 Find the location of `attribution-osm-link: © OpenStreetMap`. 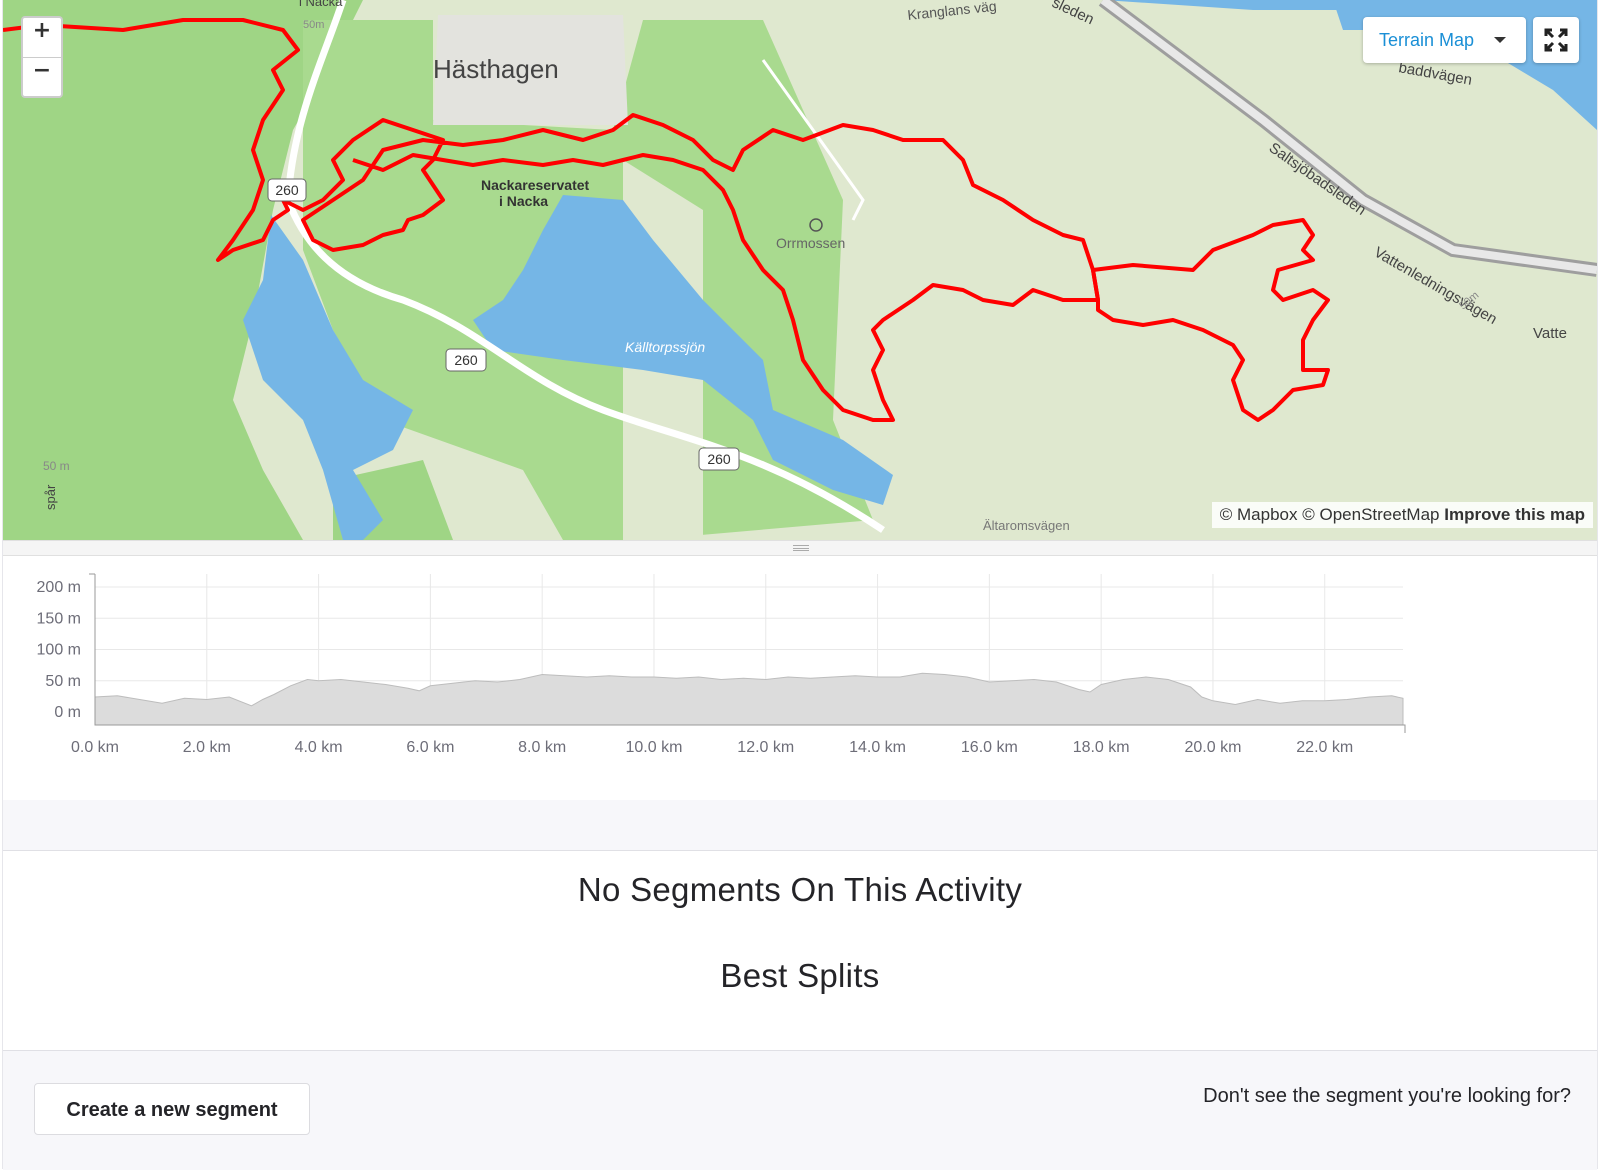

attribution-osm-link: © OpenStreetMap is located at coordinates (1370, 514).